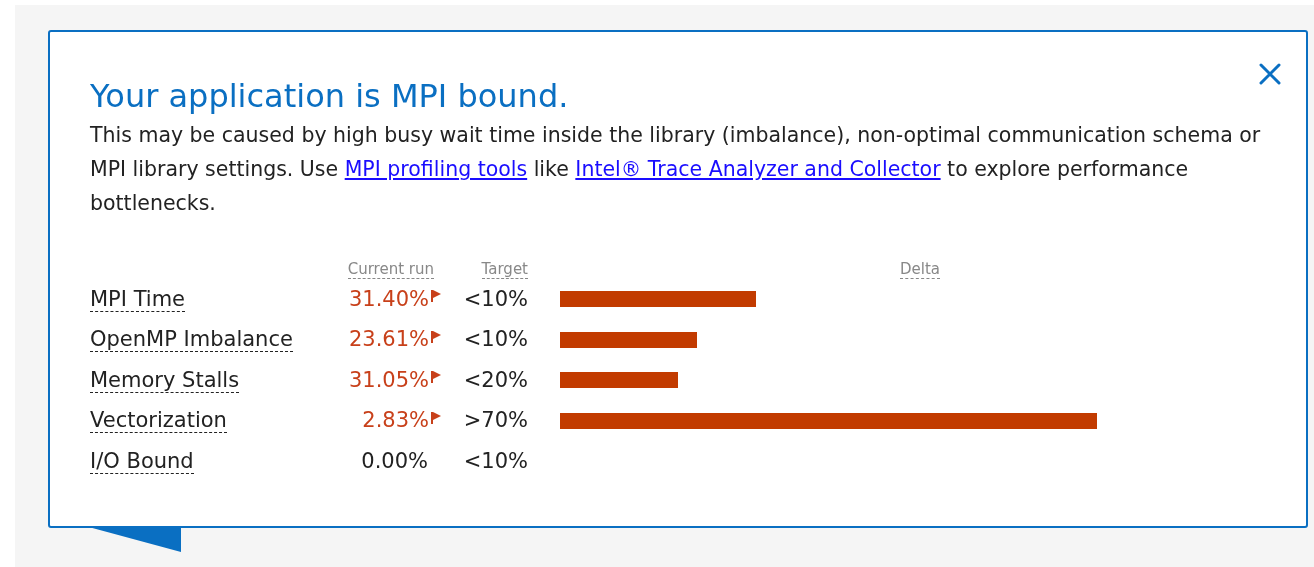 The width and height of the screenshot is (1314, 567). Describe the element at coordinates (138, 299) in the screenshot. I see `metric-name: MPI Time` at that location.